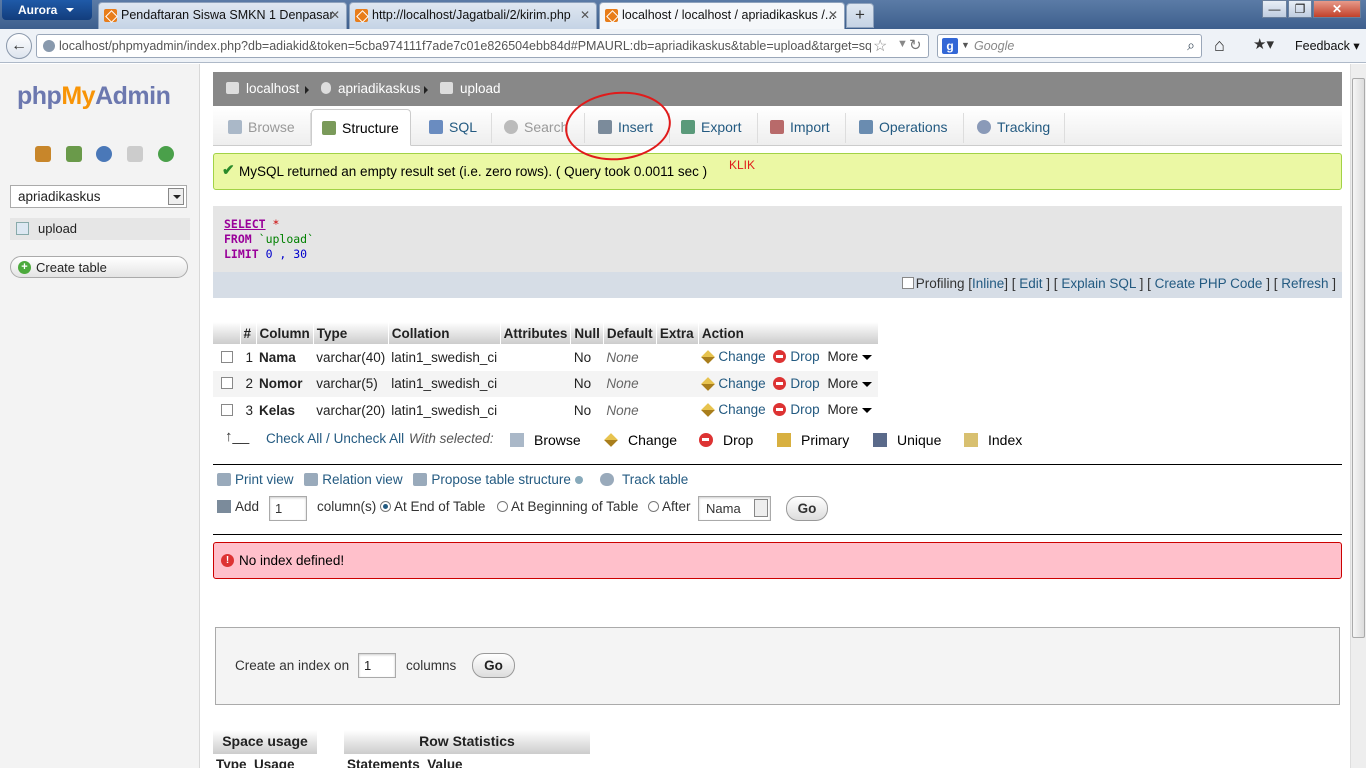 This screenshot has height=768, width=1366. I want to click on minimize-button: —, so click(1274, 9).